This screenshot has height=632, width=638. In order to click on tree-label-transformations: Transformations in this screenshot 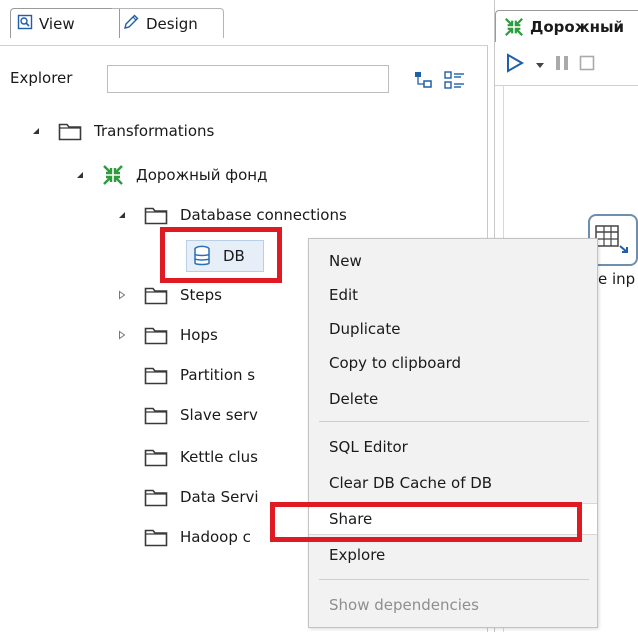, I will do `click(154, 131)`.